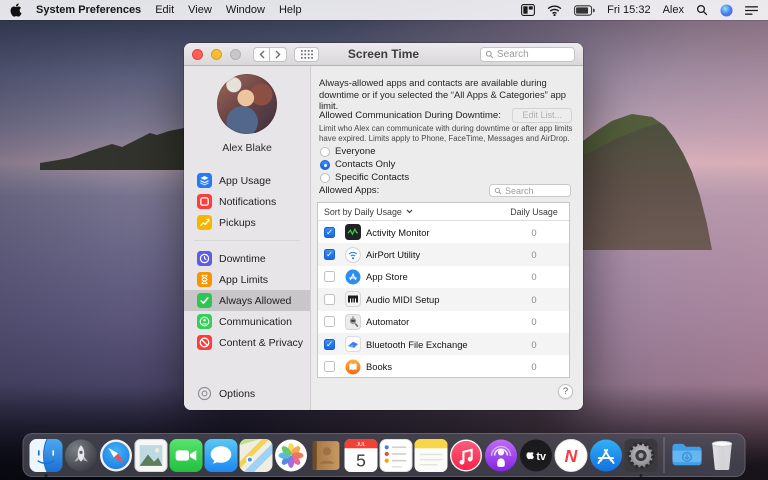  I want to click on sidebar-item-options: Options, so click(226, 393).